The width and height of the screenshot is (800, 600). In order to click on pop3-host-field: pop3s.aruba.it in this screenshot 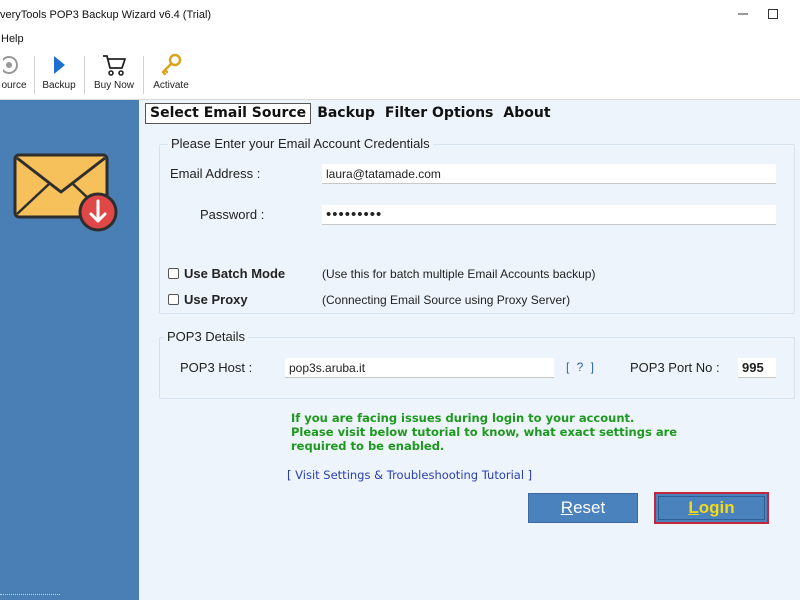, I will do `click(419, 368)`.